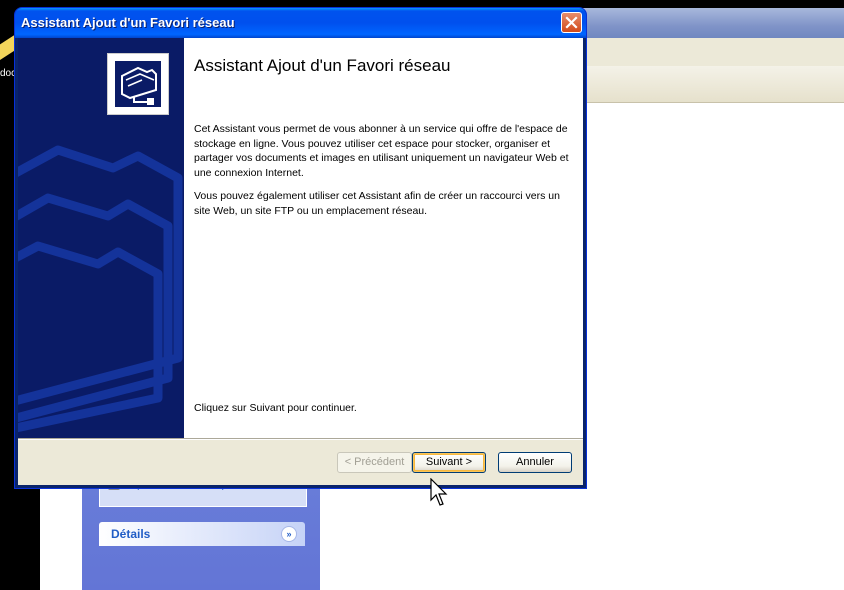 This screenshot has height=590, width=844. I want to click on folder-icon, so click(8, 47).